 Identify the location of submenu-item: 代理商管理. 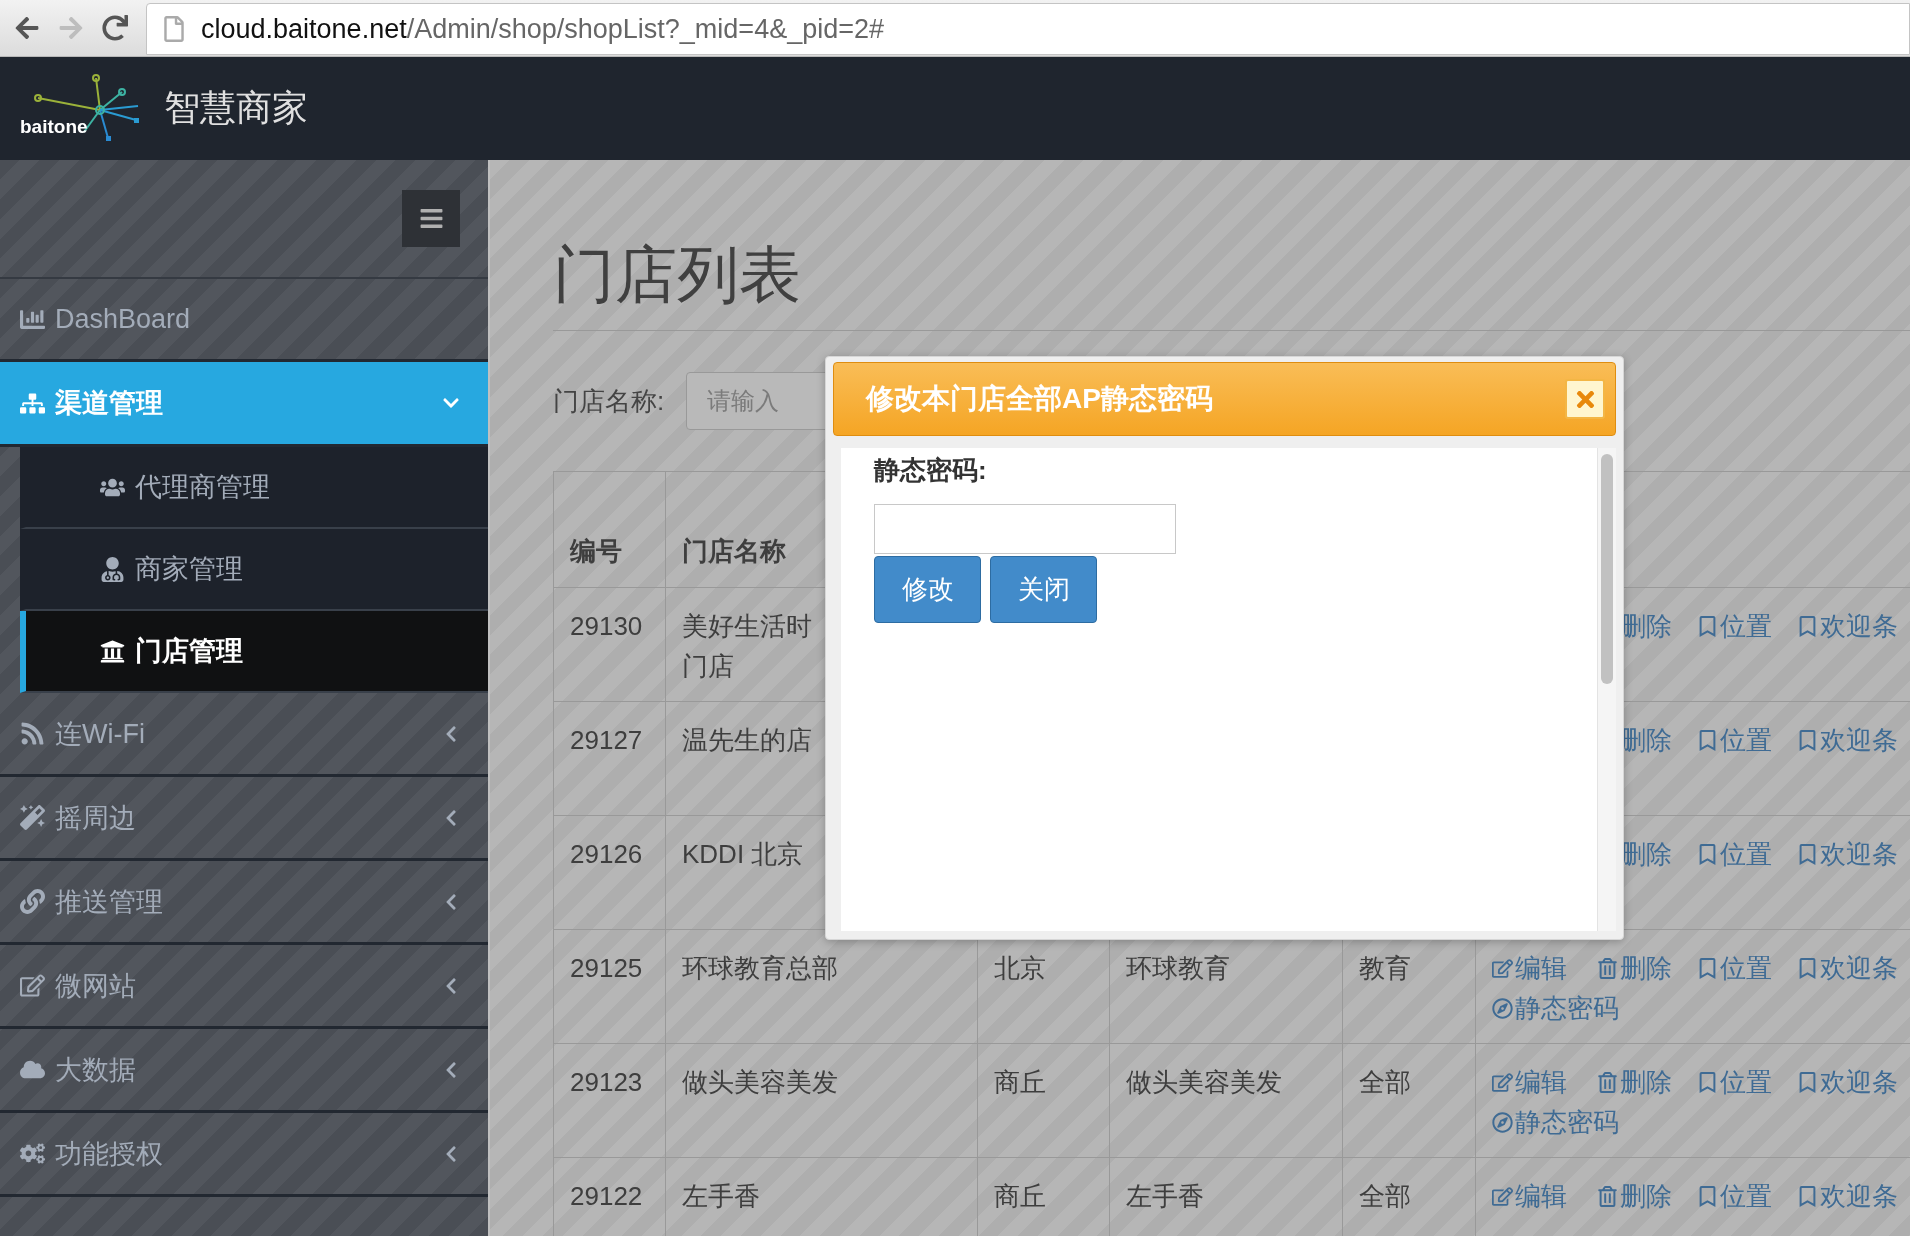
(254, 488).